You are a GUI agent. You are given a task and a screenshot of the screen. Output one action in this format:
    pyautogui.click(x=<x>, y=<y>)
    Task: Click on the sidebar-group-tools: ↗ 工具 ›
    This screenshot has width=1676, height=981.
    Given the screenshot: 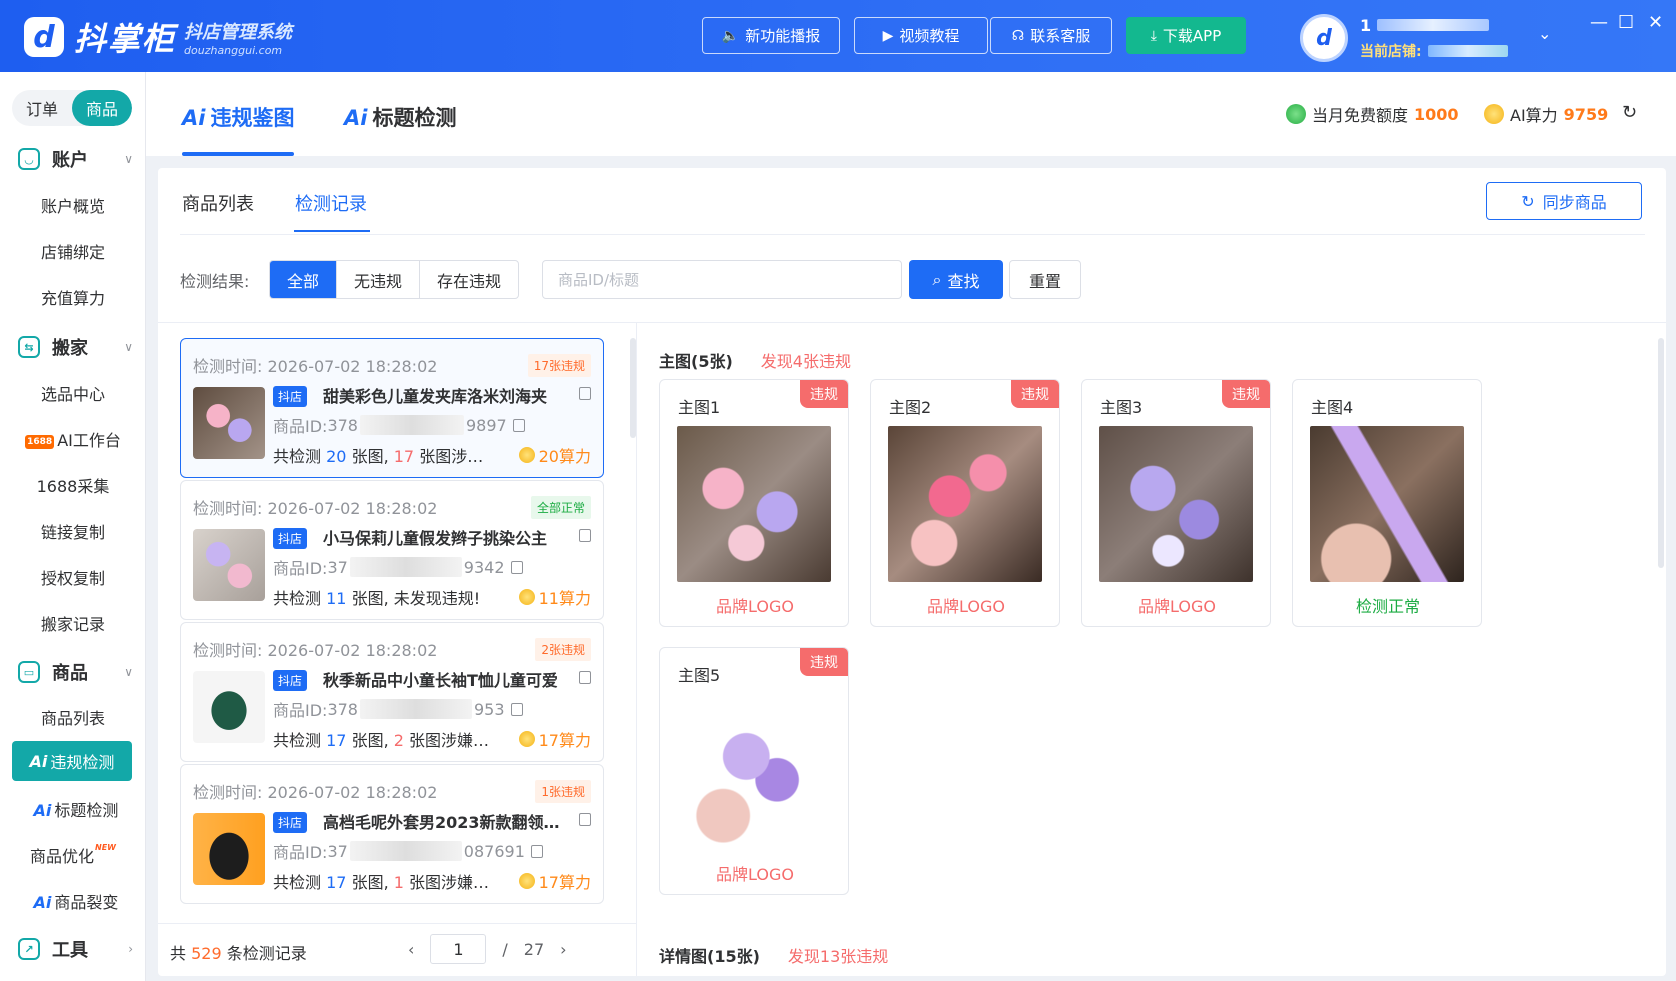 What is the action you would take?
    pyautogui.click(x=75, y=949)
    